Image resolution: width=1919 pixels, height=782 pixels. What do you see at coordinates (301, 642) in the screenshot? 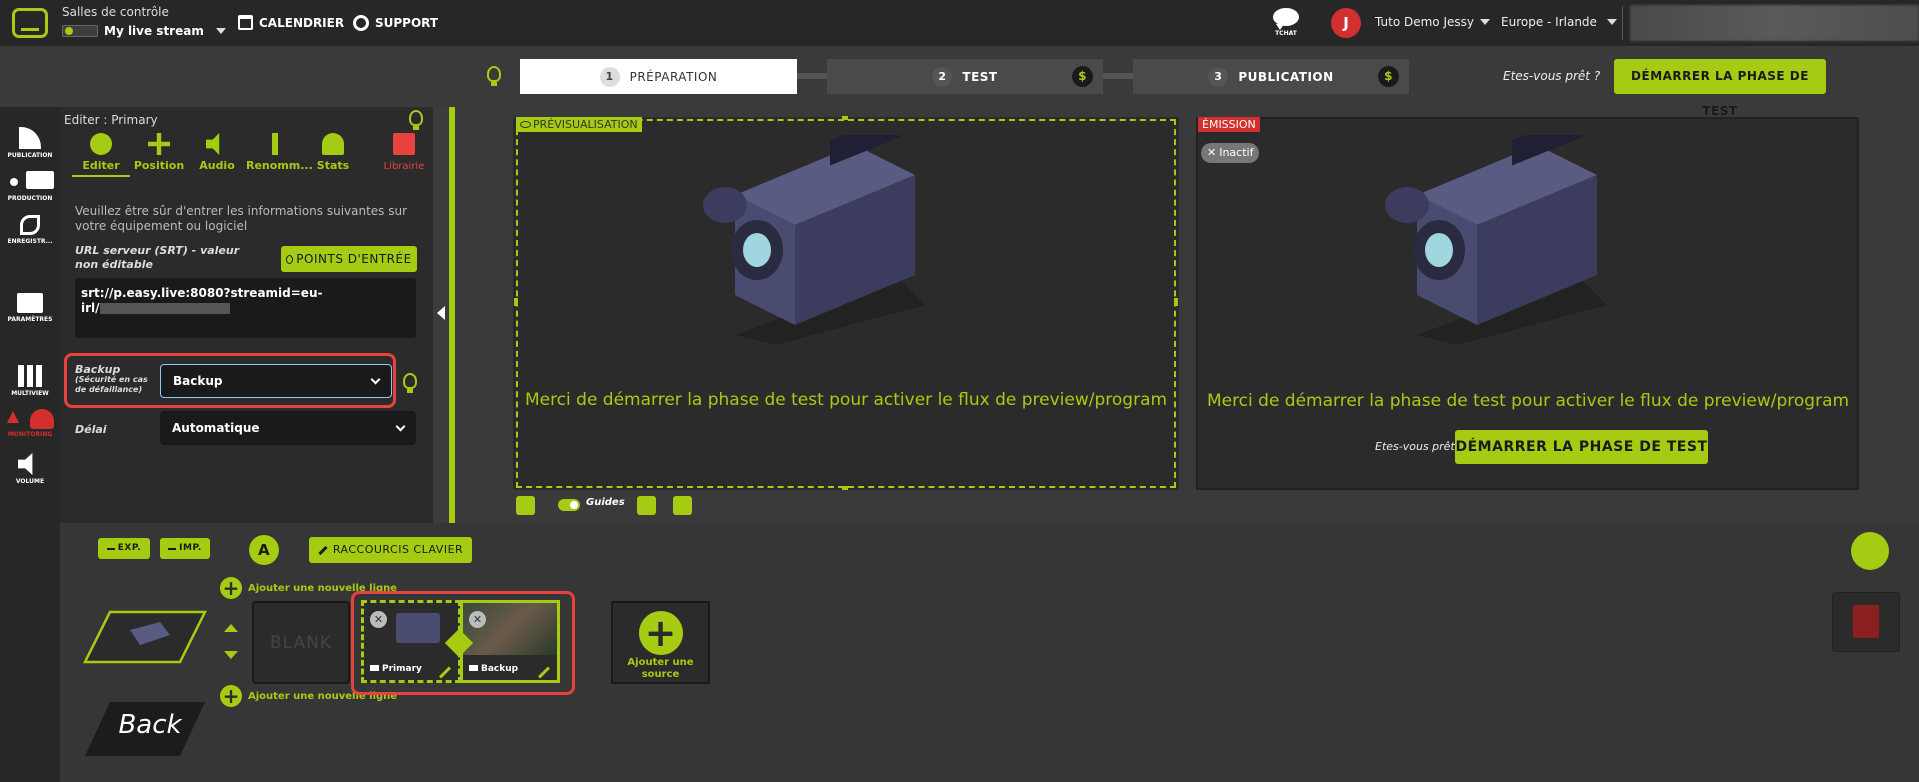
I see `blank-source: BLANK` at bounding box center [301, 642].